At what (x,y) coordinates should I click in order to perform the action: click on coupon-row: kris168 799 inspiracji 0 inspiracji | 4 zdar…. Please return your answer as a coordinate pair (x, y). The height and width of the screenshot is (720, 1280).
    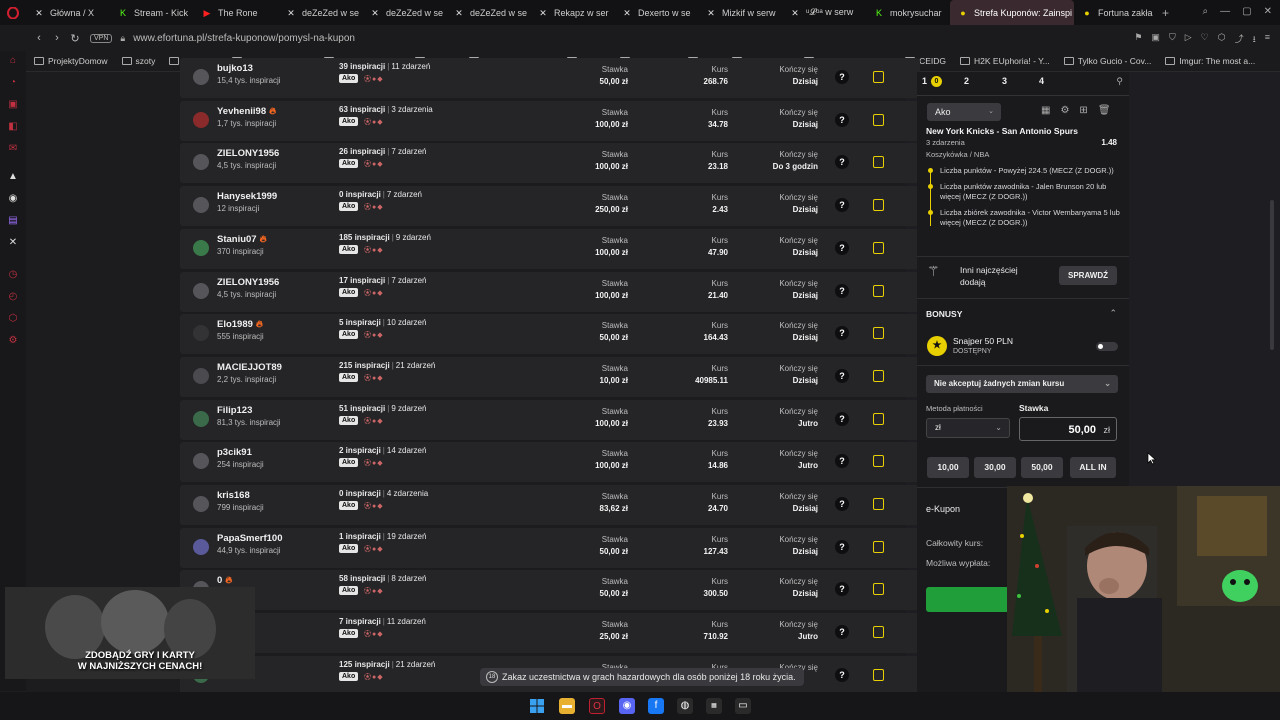
    Looking at the image, I should click on (550, 505).